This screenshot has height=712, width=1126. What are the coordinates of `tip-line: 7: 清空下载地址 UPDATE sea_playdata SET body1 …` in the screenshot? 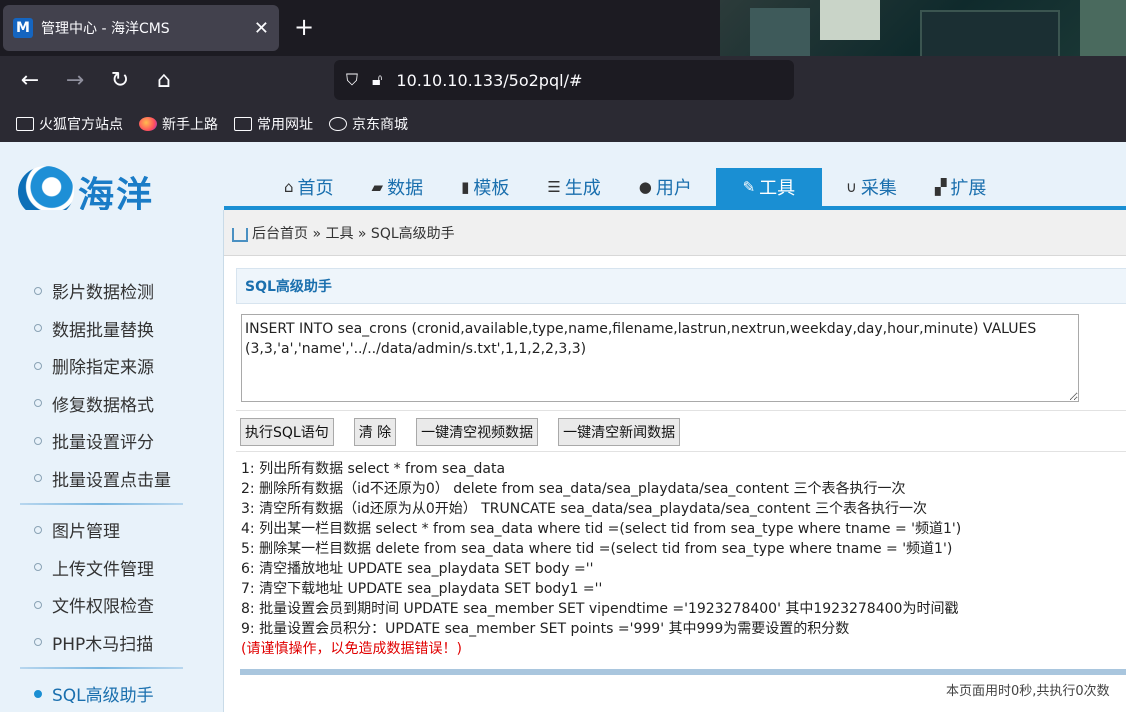 It's located at (422, 589).